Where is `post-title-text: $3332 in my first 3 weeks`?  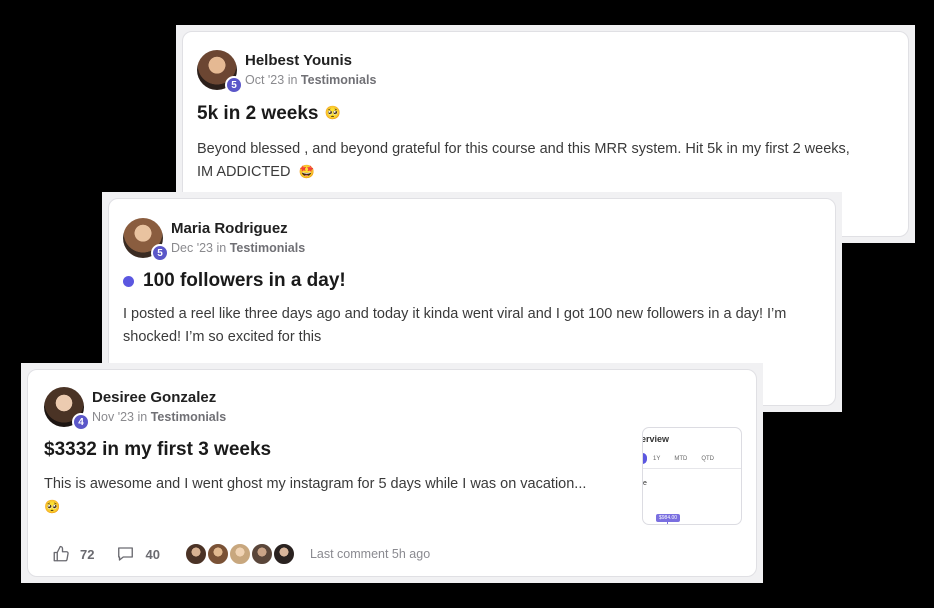
post-title-text: $3332 in my first 3 weeks is located at coordinates (158, 449).